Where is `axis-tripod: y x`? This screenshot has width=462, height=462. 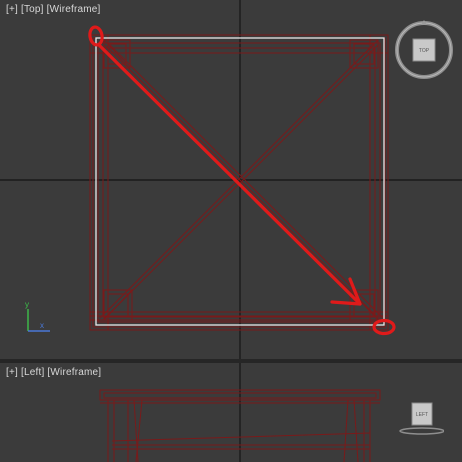 axis-tripod: y x is located at coordinates (37, 316).